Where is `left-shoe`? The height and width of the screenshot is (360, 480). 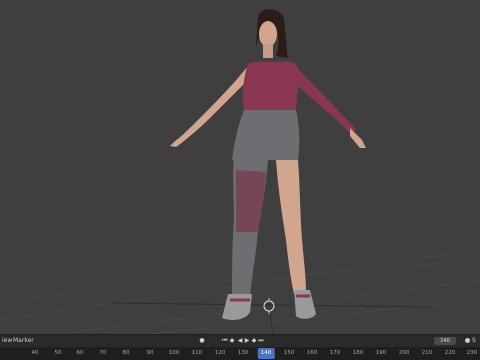
left-shoe is located at coordinates (237, 307).